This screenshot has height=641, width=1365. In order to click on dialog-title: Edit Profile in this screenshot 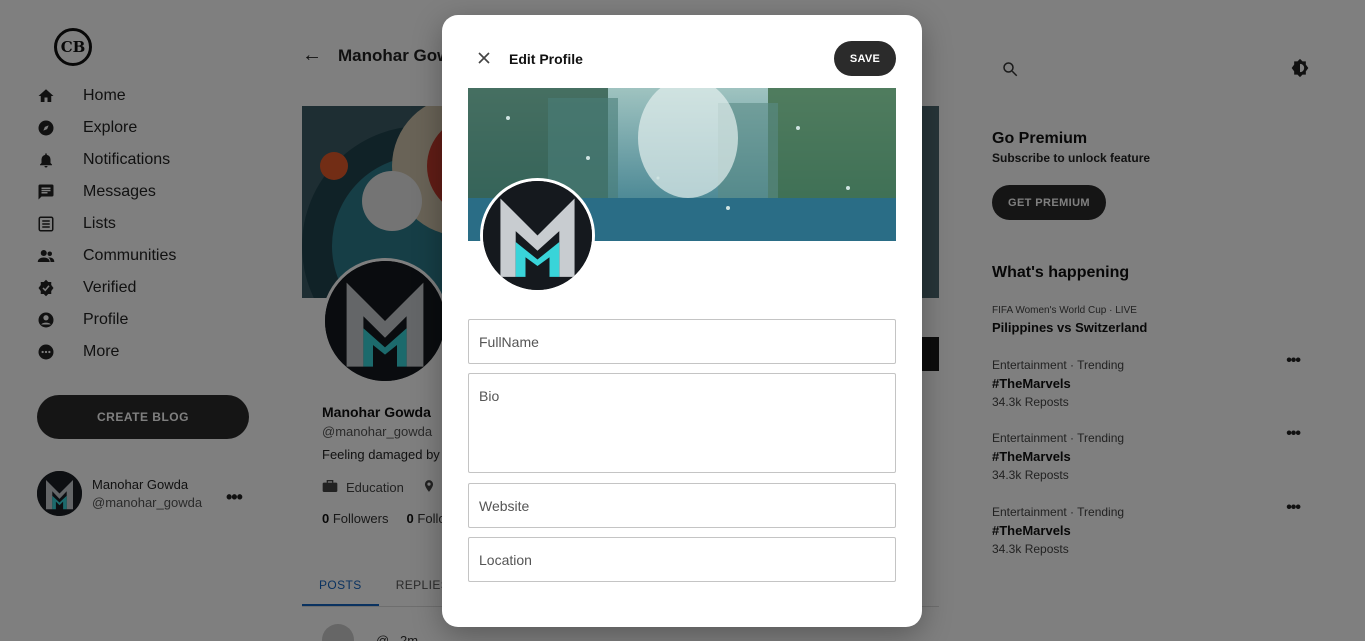, I will do `click(546, 59)`.